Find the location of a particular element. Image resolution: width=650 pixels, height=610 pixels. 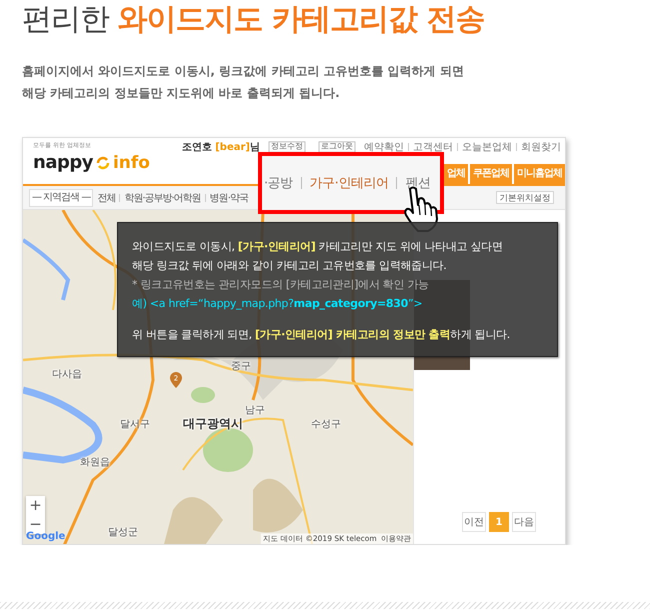

tooltip-text: 위 버튼을 클릭하게 되면, [가구·인테리어] 카테고리의 정보만 출력하게 됩니다. is located at coordinates (321, 335).